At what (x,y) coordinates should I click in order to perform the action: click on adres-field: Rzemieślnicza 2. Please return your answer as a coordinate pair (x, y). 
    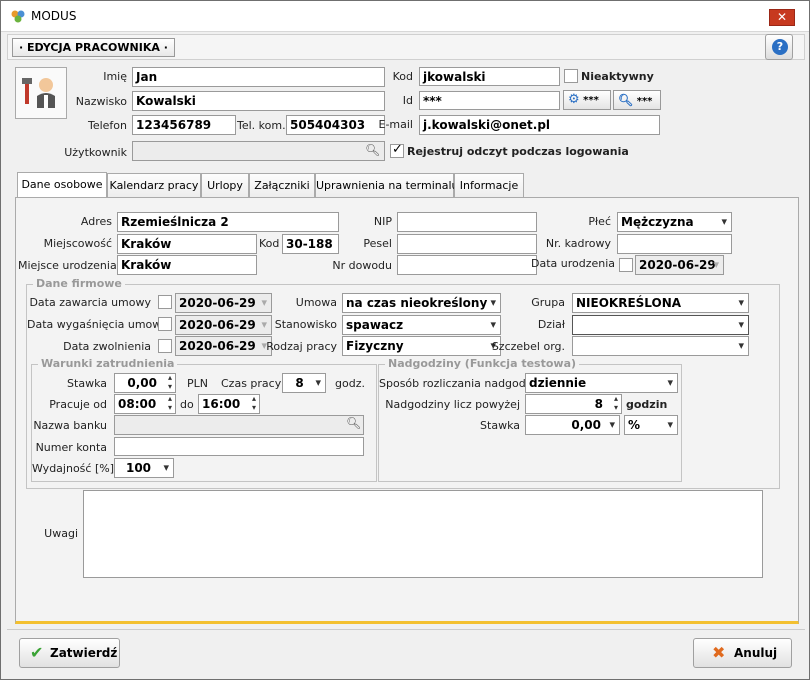
    Looking at the image, I should click on (228, 222).